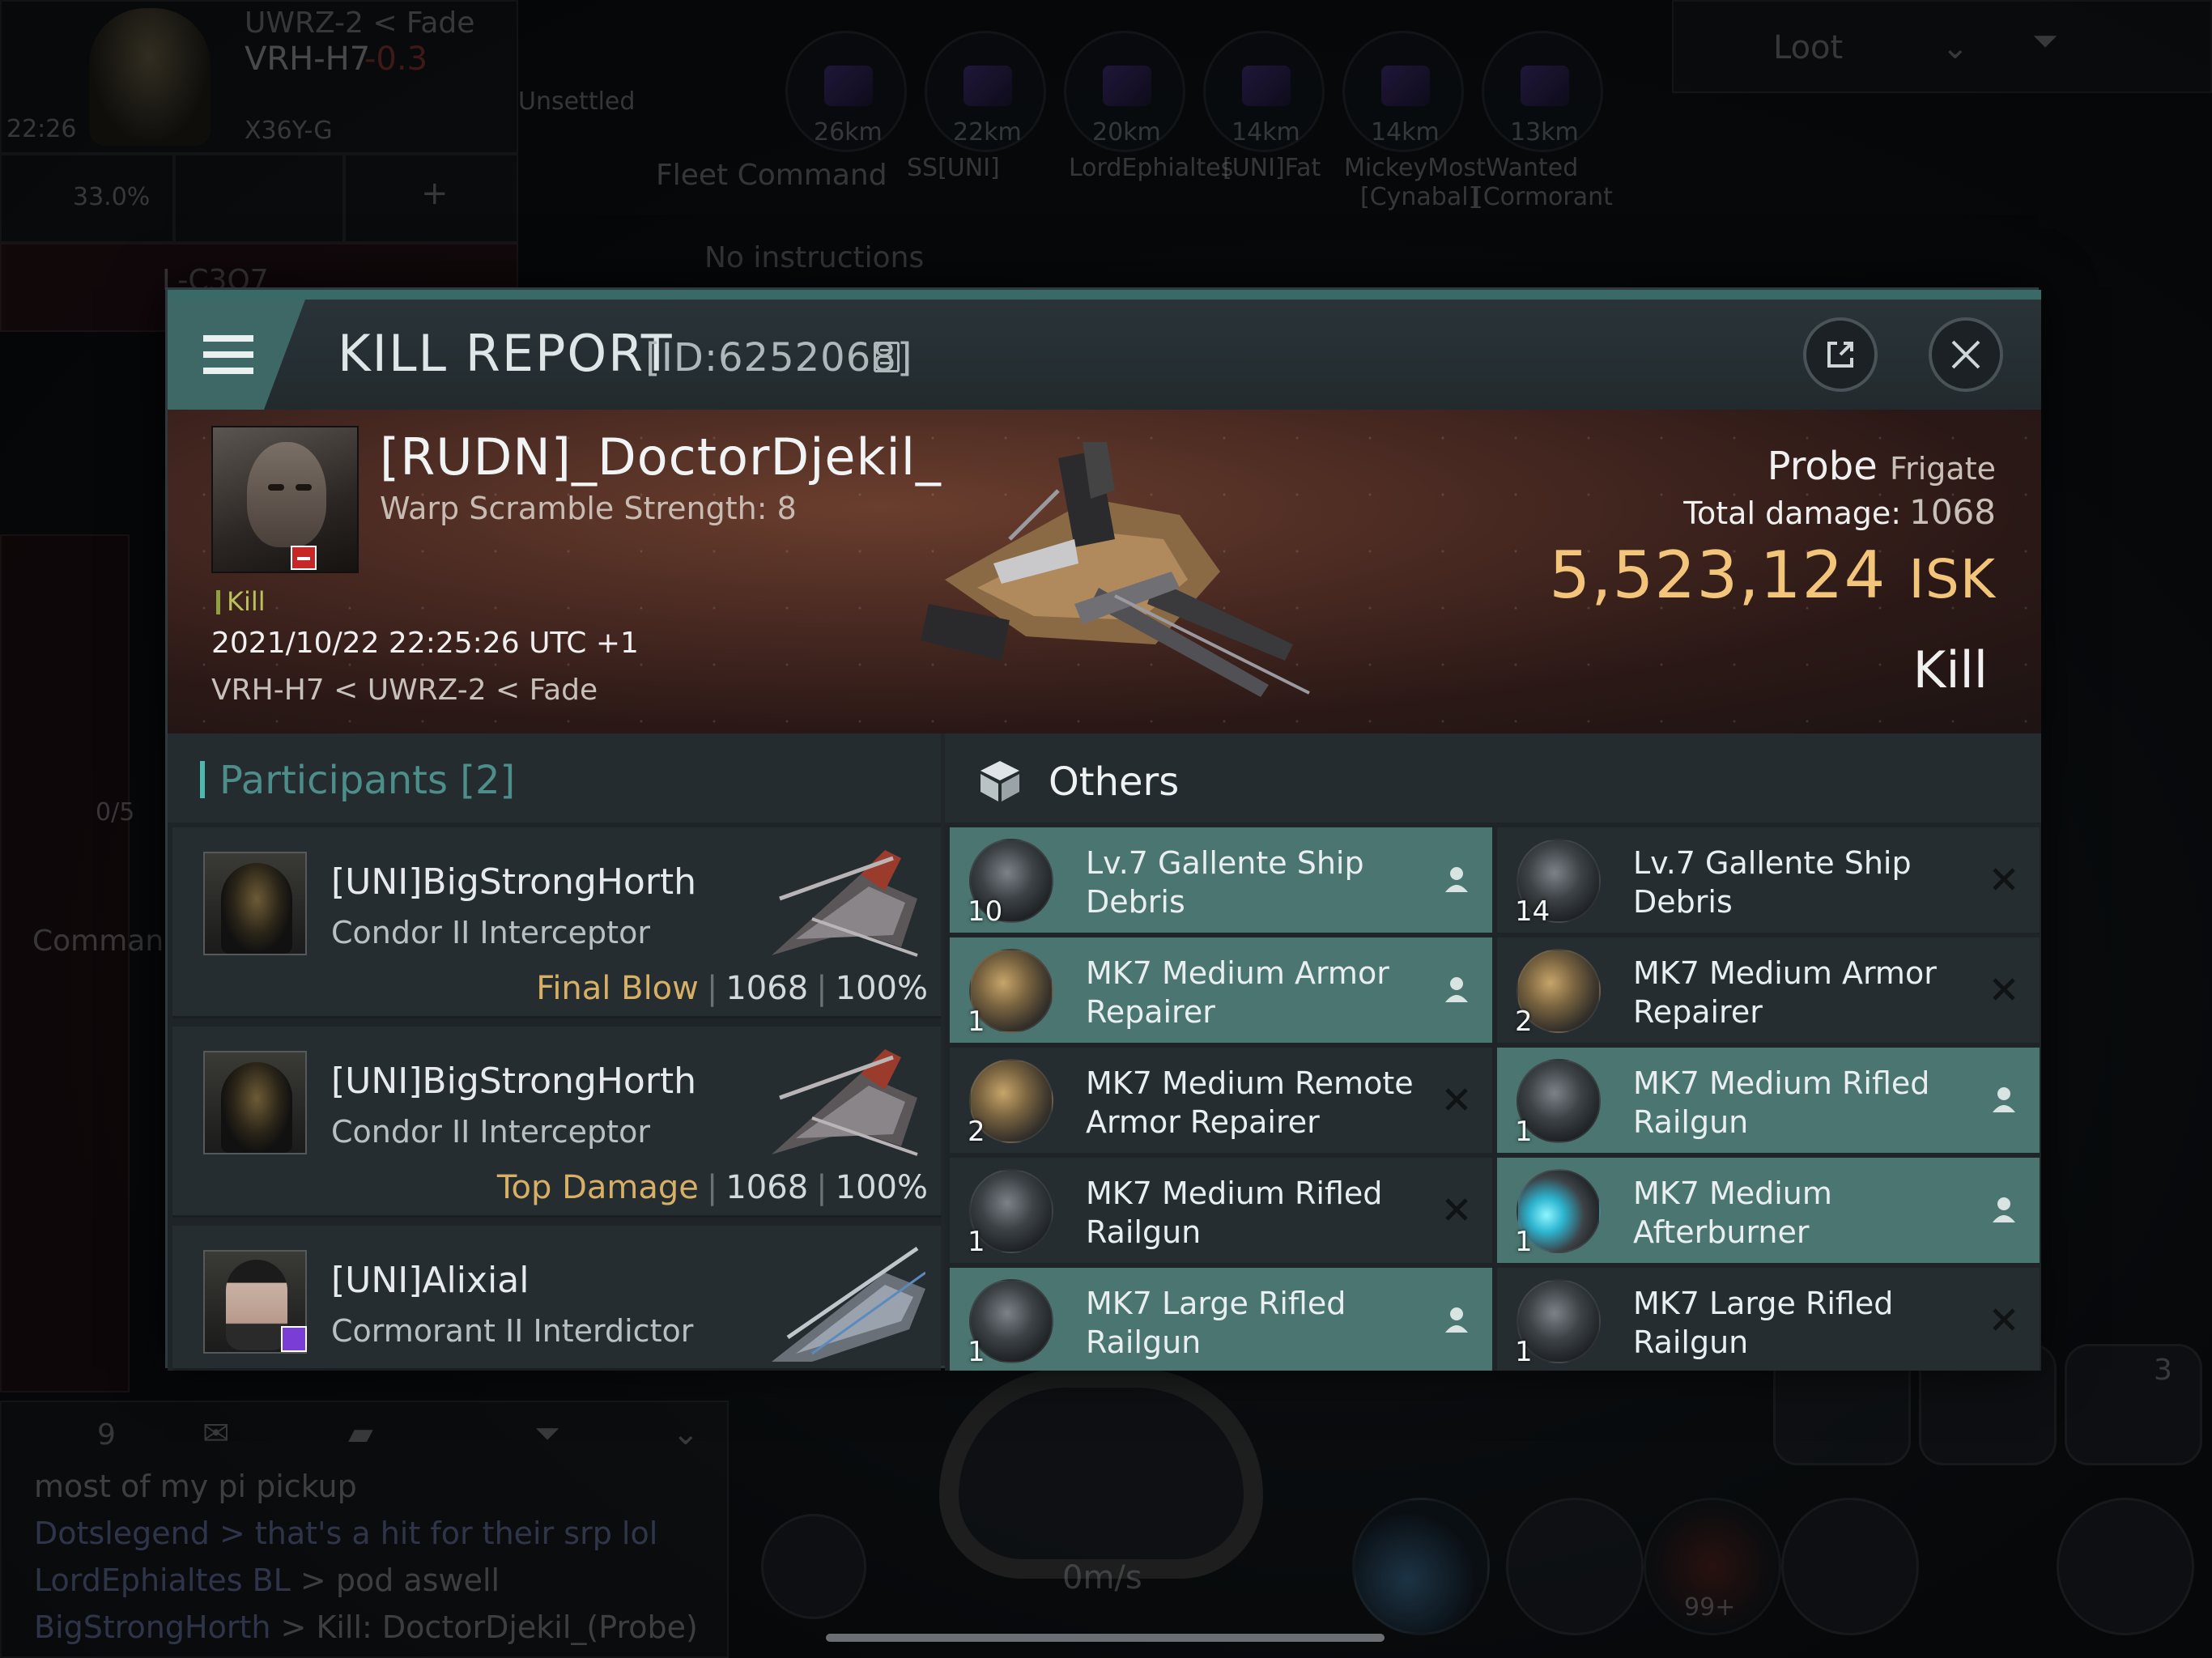 The image size is (2212, 1658). Describe the element at coordinates (712, 1187) in the screenshot. I see `participant-stats: Top Damage | 1068 | 100%` at that location.